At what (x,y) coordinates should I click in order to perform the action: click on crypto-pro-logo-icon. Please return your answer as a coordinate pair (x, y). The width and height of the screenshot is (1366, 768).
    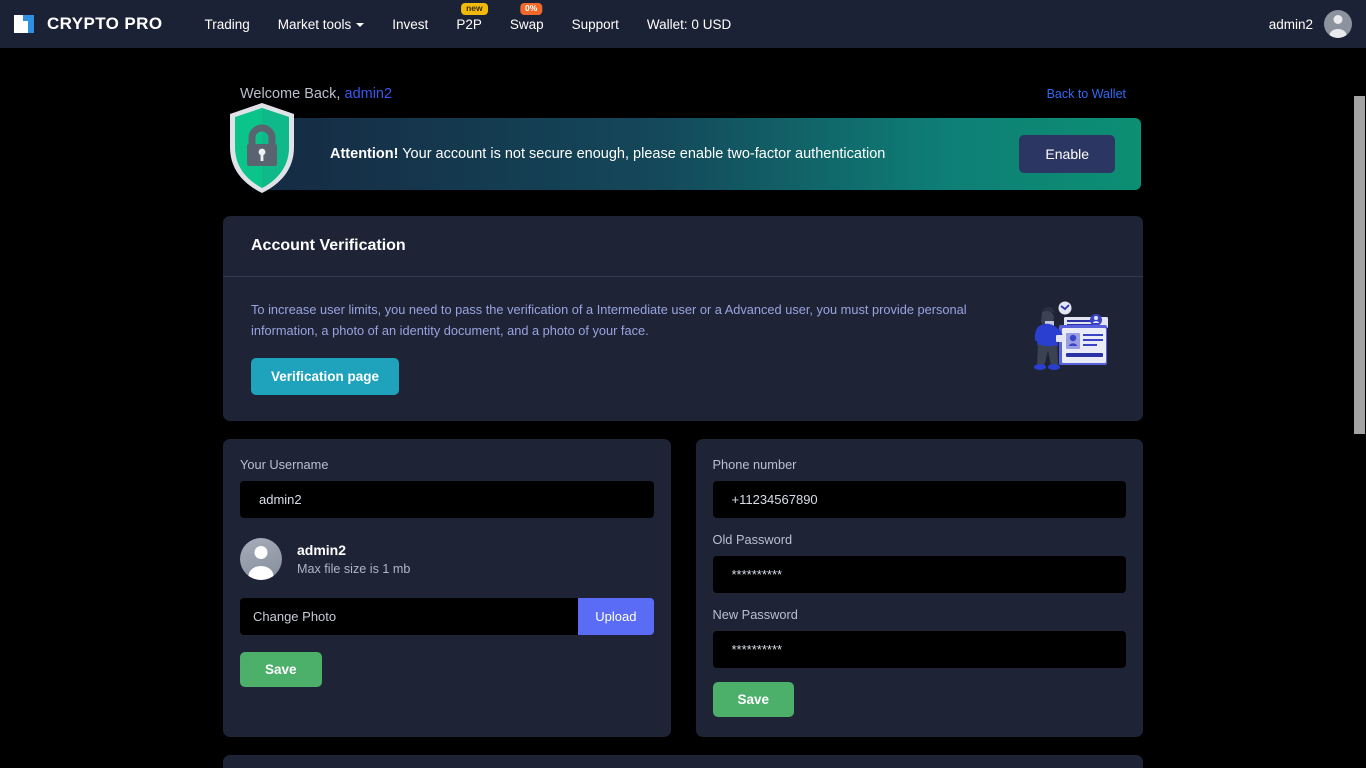
    Looking at the image, I should click on (24, 24).